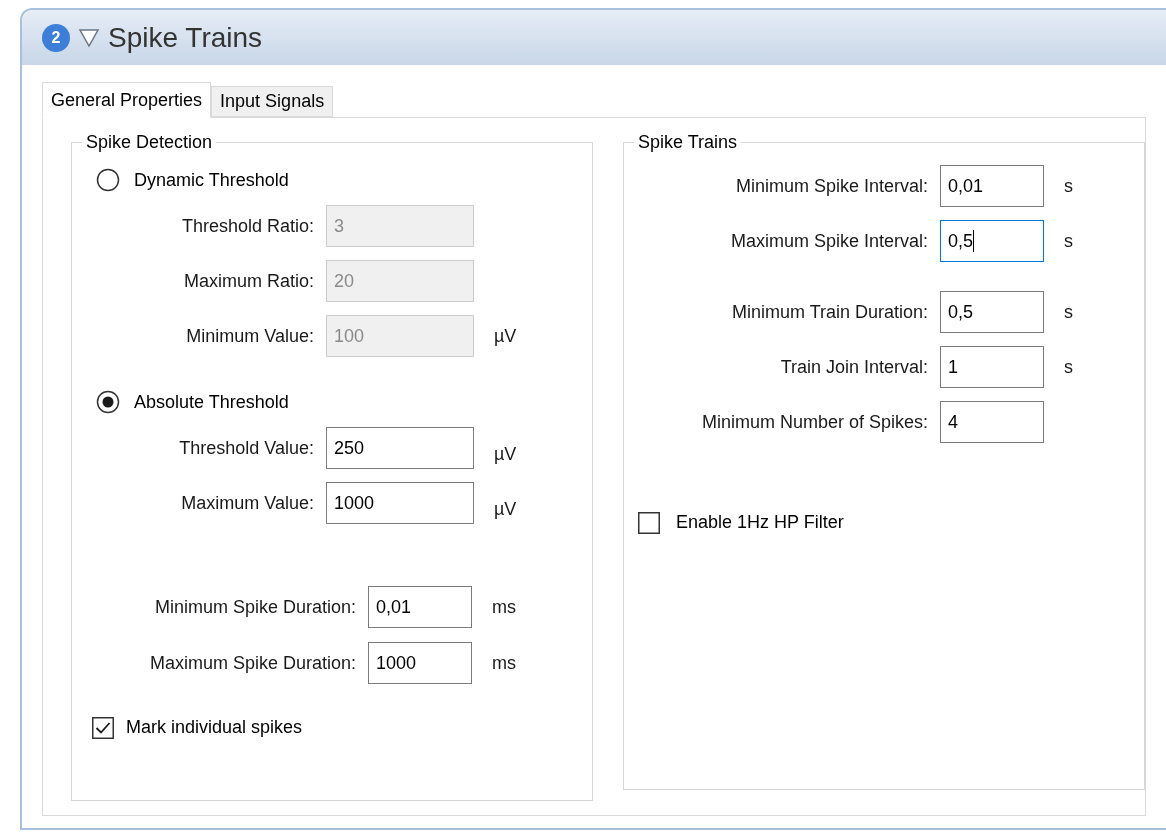  What do you see at coordinates (830, 241) in the screenshot?
I see `field-label: Maximum Spike Interval:` at bounding box center [830, 241].